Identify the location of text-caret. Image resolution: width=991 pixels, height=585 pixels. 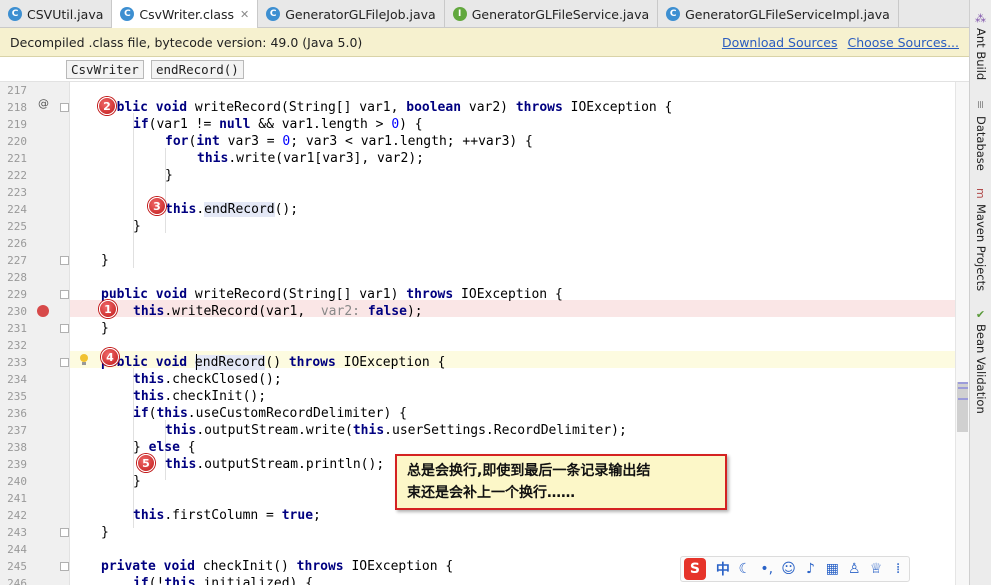
(196, 362).